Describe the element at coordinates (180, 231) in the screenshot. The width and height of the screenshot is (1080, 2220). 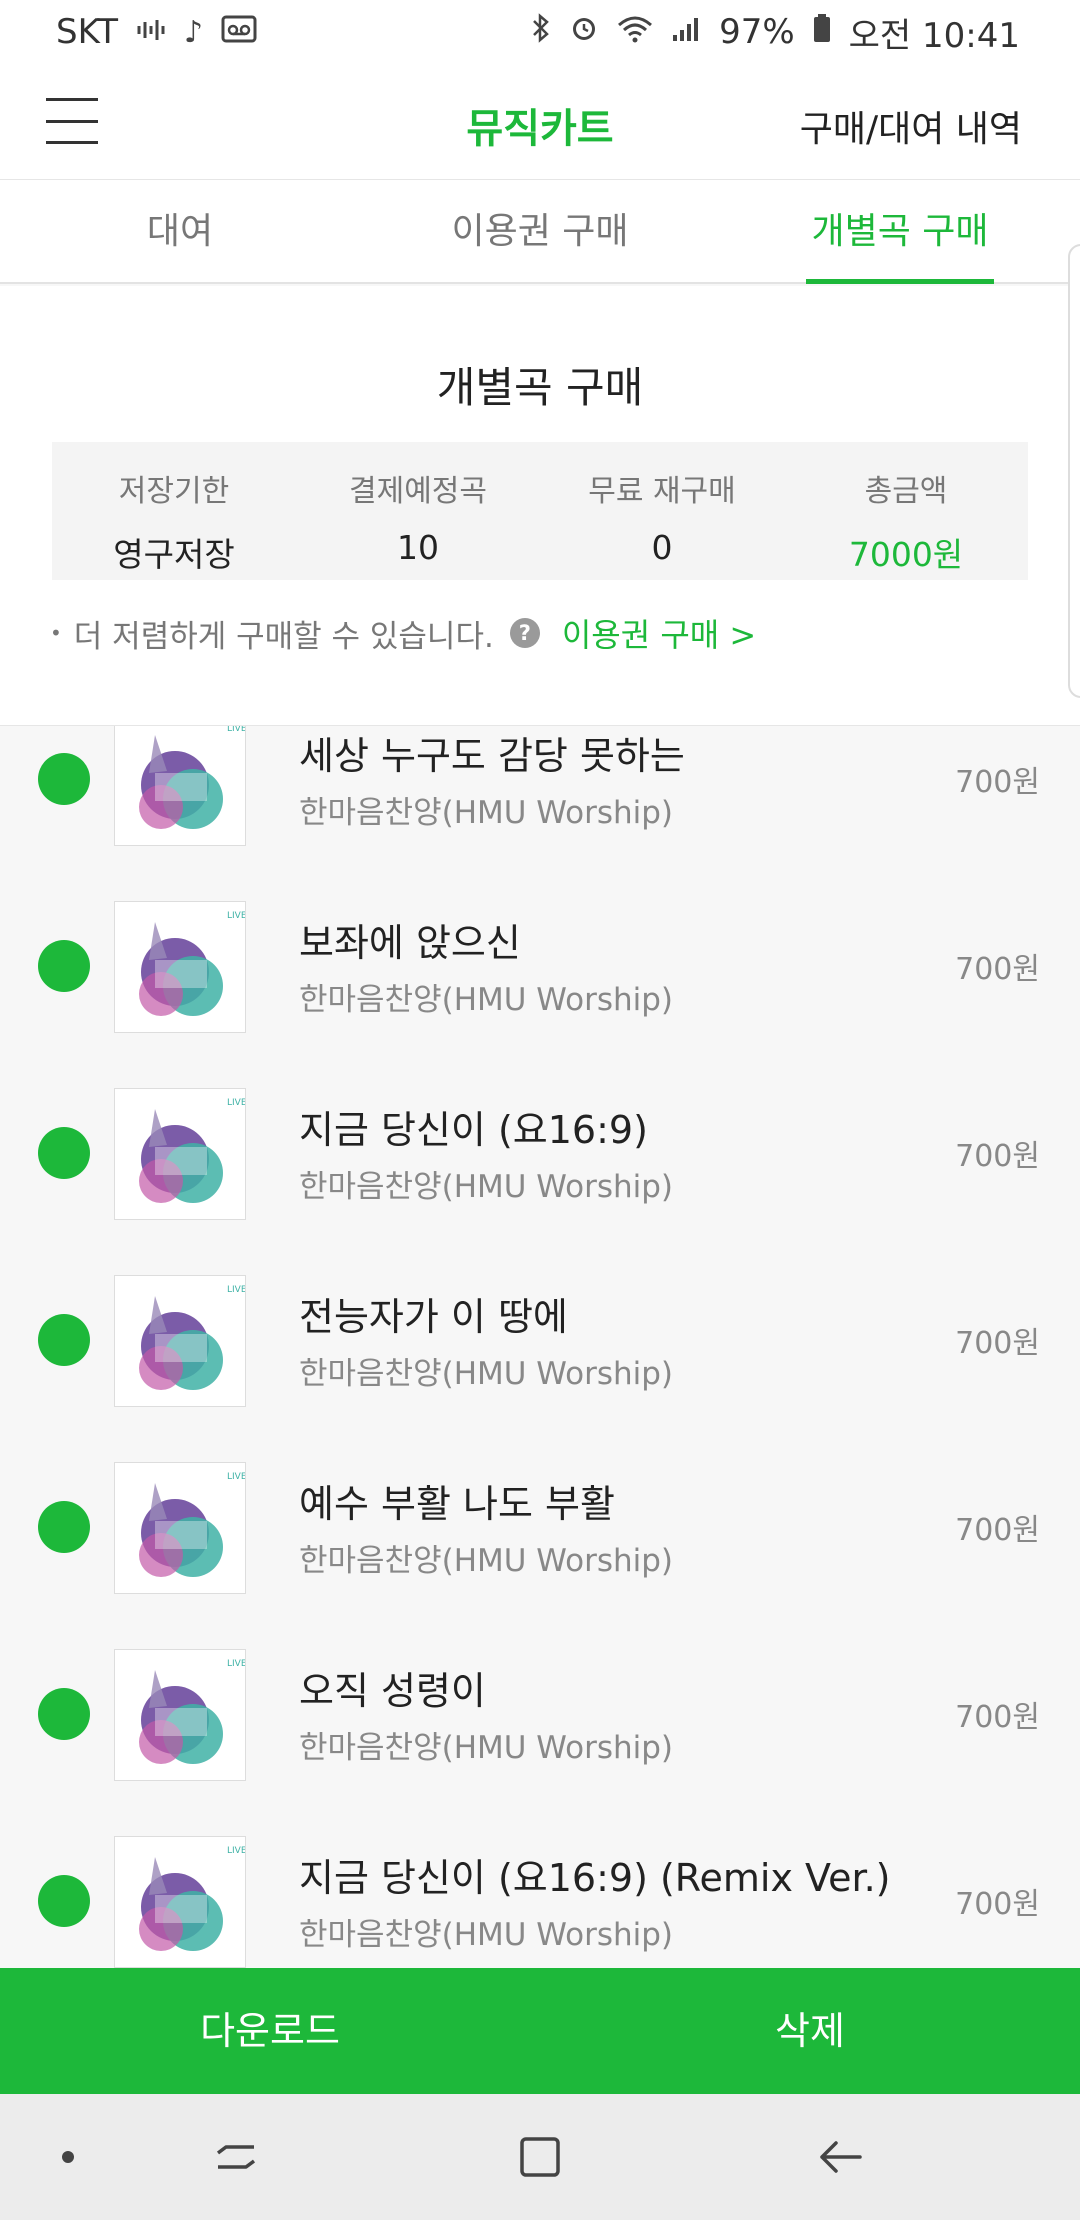
I see `tab-rental: 대여` at that location.